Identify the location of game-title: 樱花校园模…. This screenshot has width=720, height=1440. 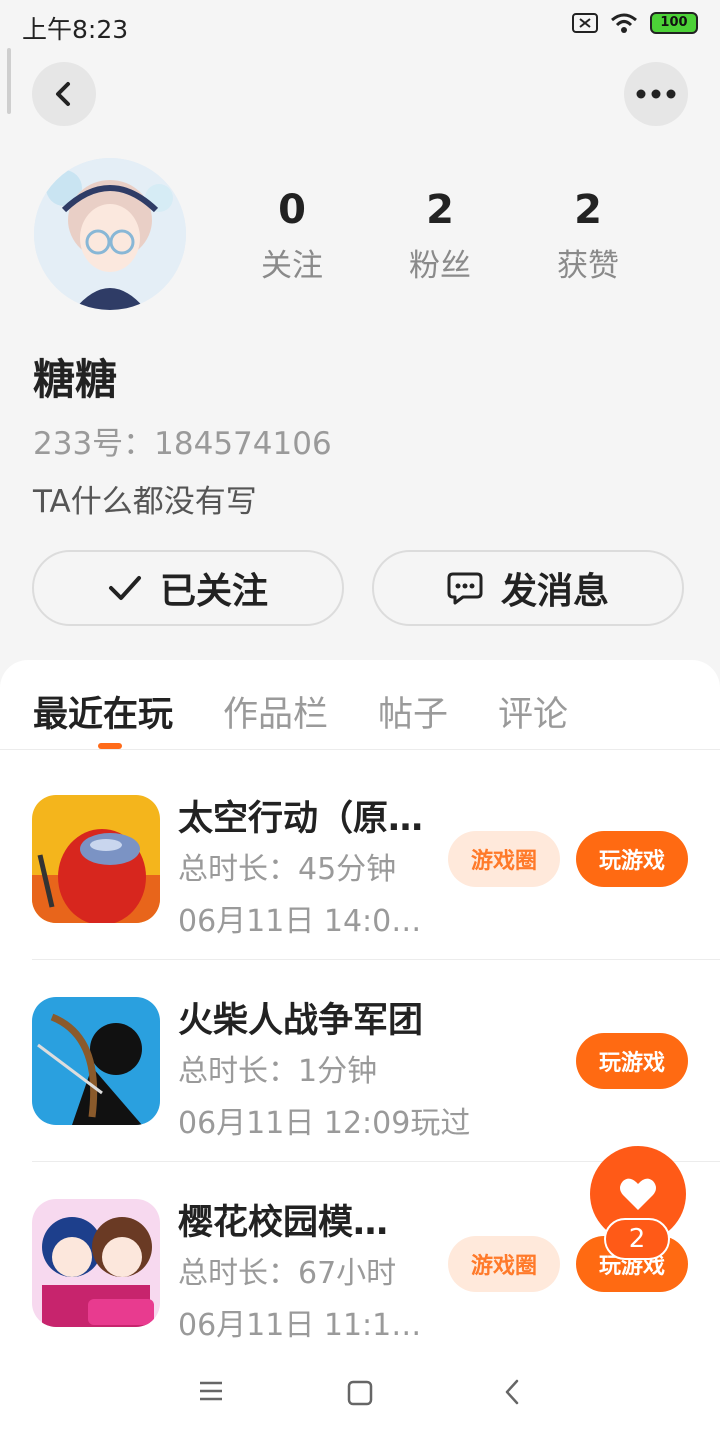
(283, 1223).